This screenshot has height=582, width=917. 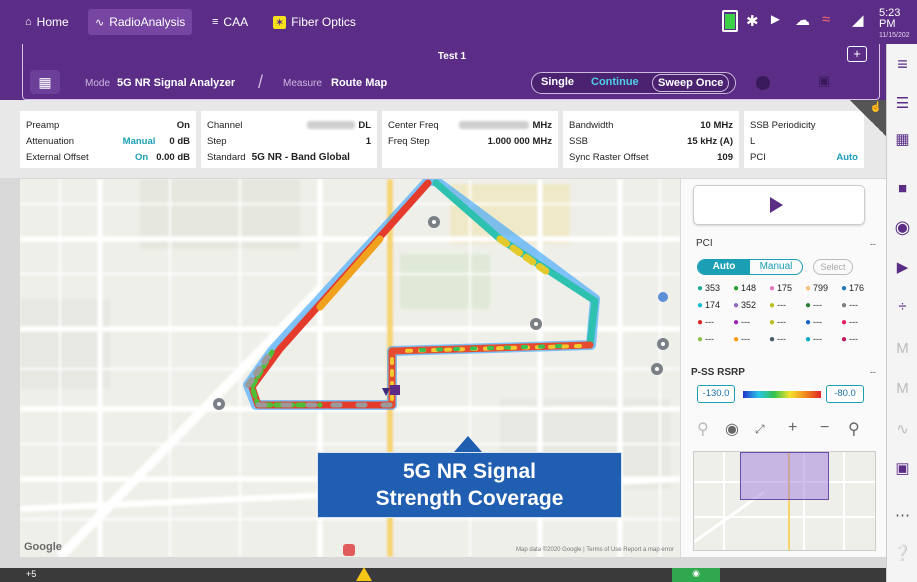 What do you see at coordinates (413, 125) in the screenshot?
I see `param-label: Center Freq` at bounding box center [413, 125].